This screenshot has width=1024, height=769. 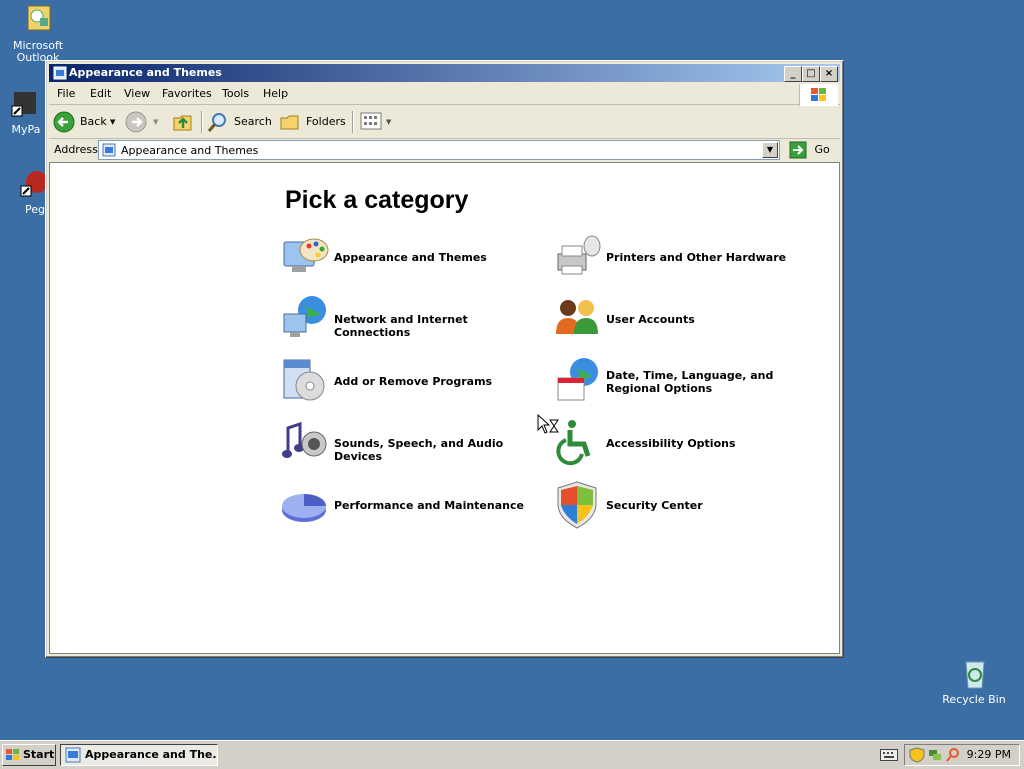 What do you see at coordinates (549, 424) in the screenshot?
I see `busy-cursor-icon` at bounding box center [549, 424].